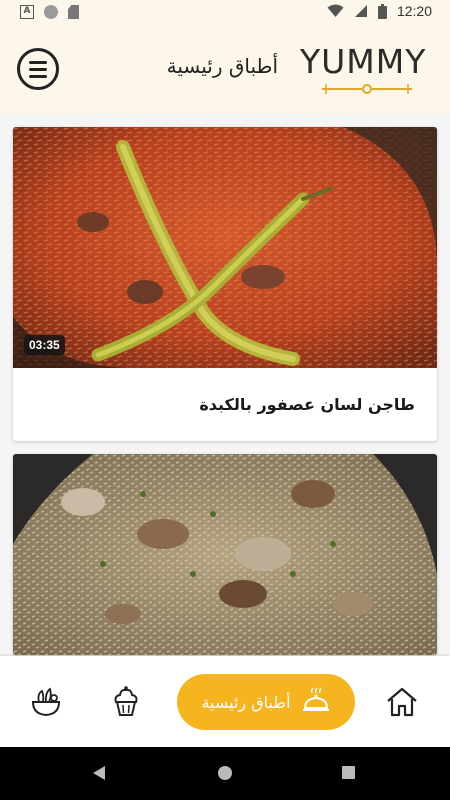  Describe the element at coordinates (315, 699) in the screenshot. I see `serving-dish-icon` at that location.